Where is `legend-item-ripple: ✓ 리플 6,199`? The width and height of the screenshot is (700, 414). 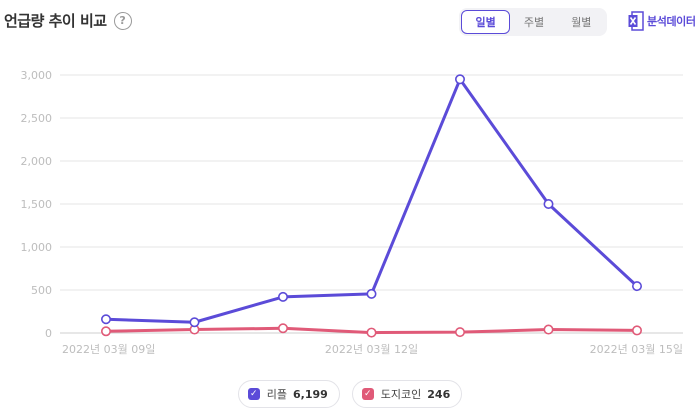 legend-item-ripple: ✓ 리플 6,199 is located at coordinates (288, 394).